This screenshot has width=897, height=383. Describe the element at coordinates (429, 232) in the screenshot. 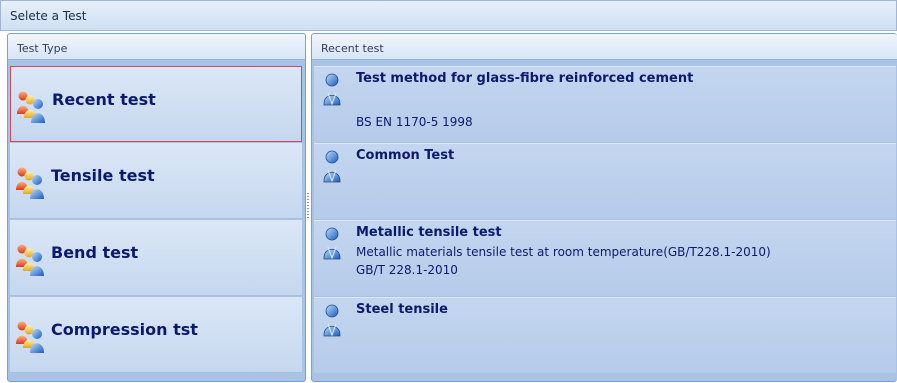

I see `test-title: Metallic tensile test` at that location.